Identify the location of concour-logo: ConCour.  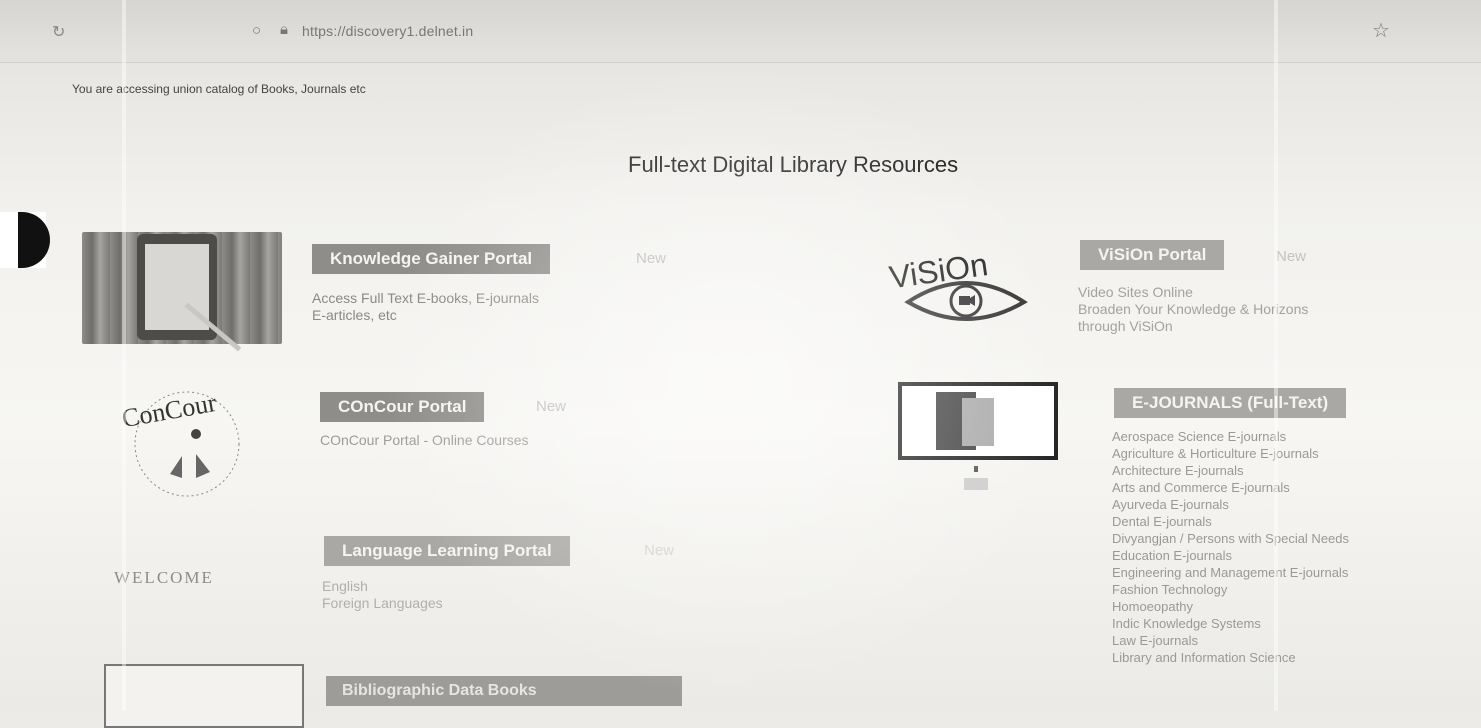
(187, 440).